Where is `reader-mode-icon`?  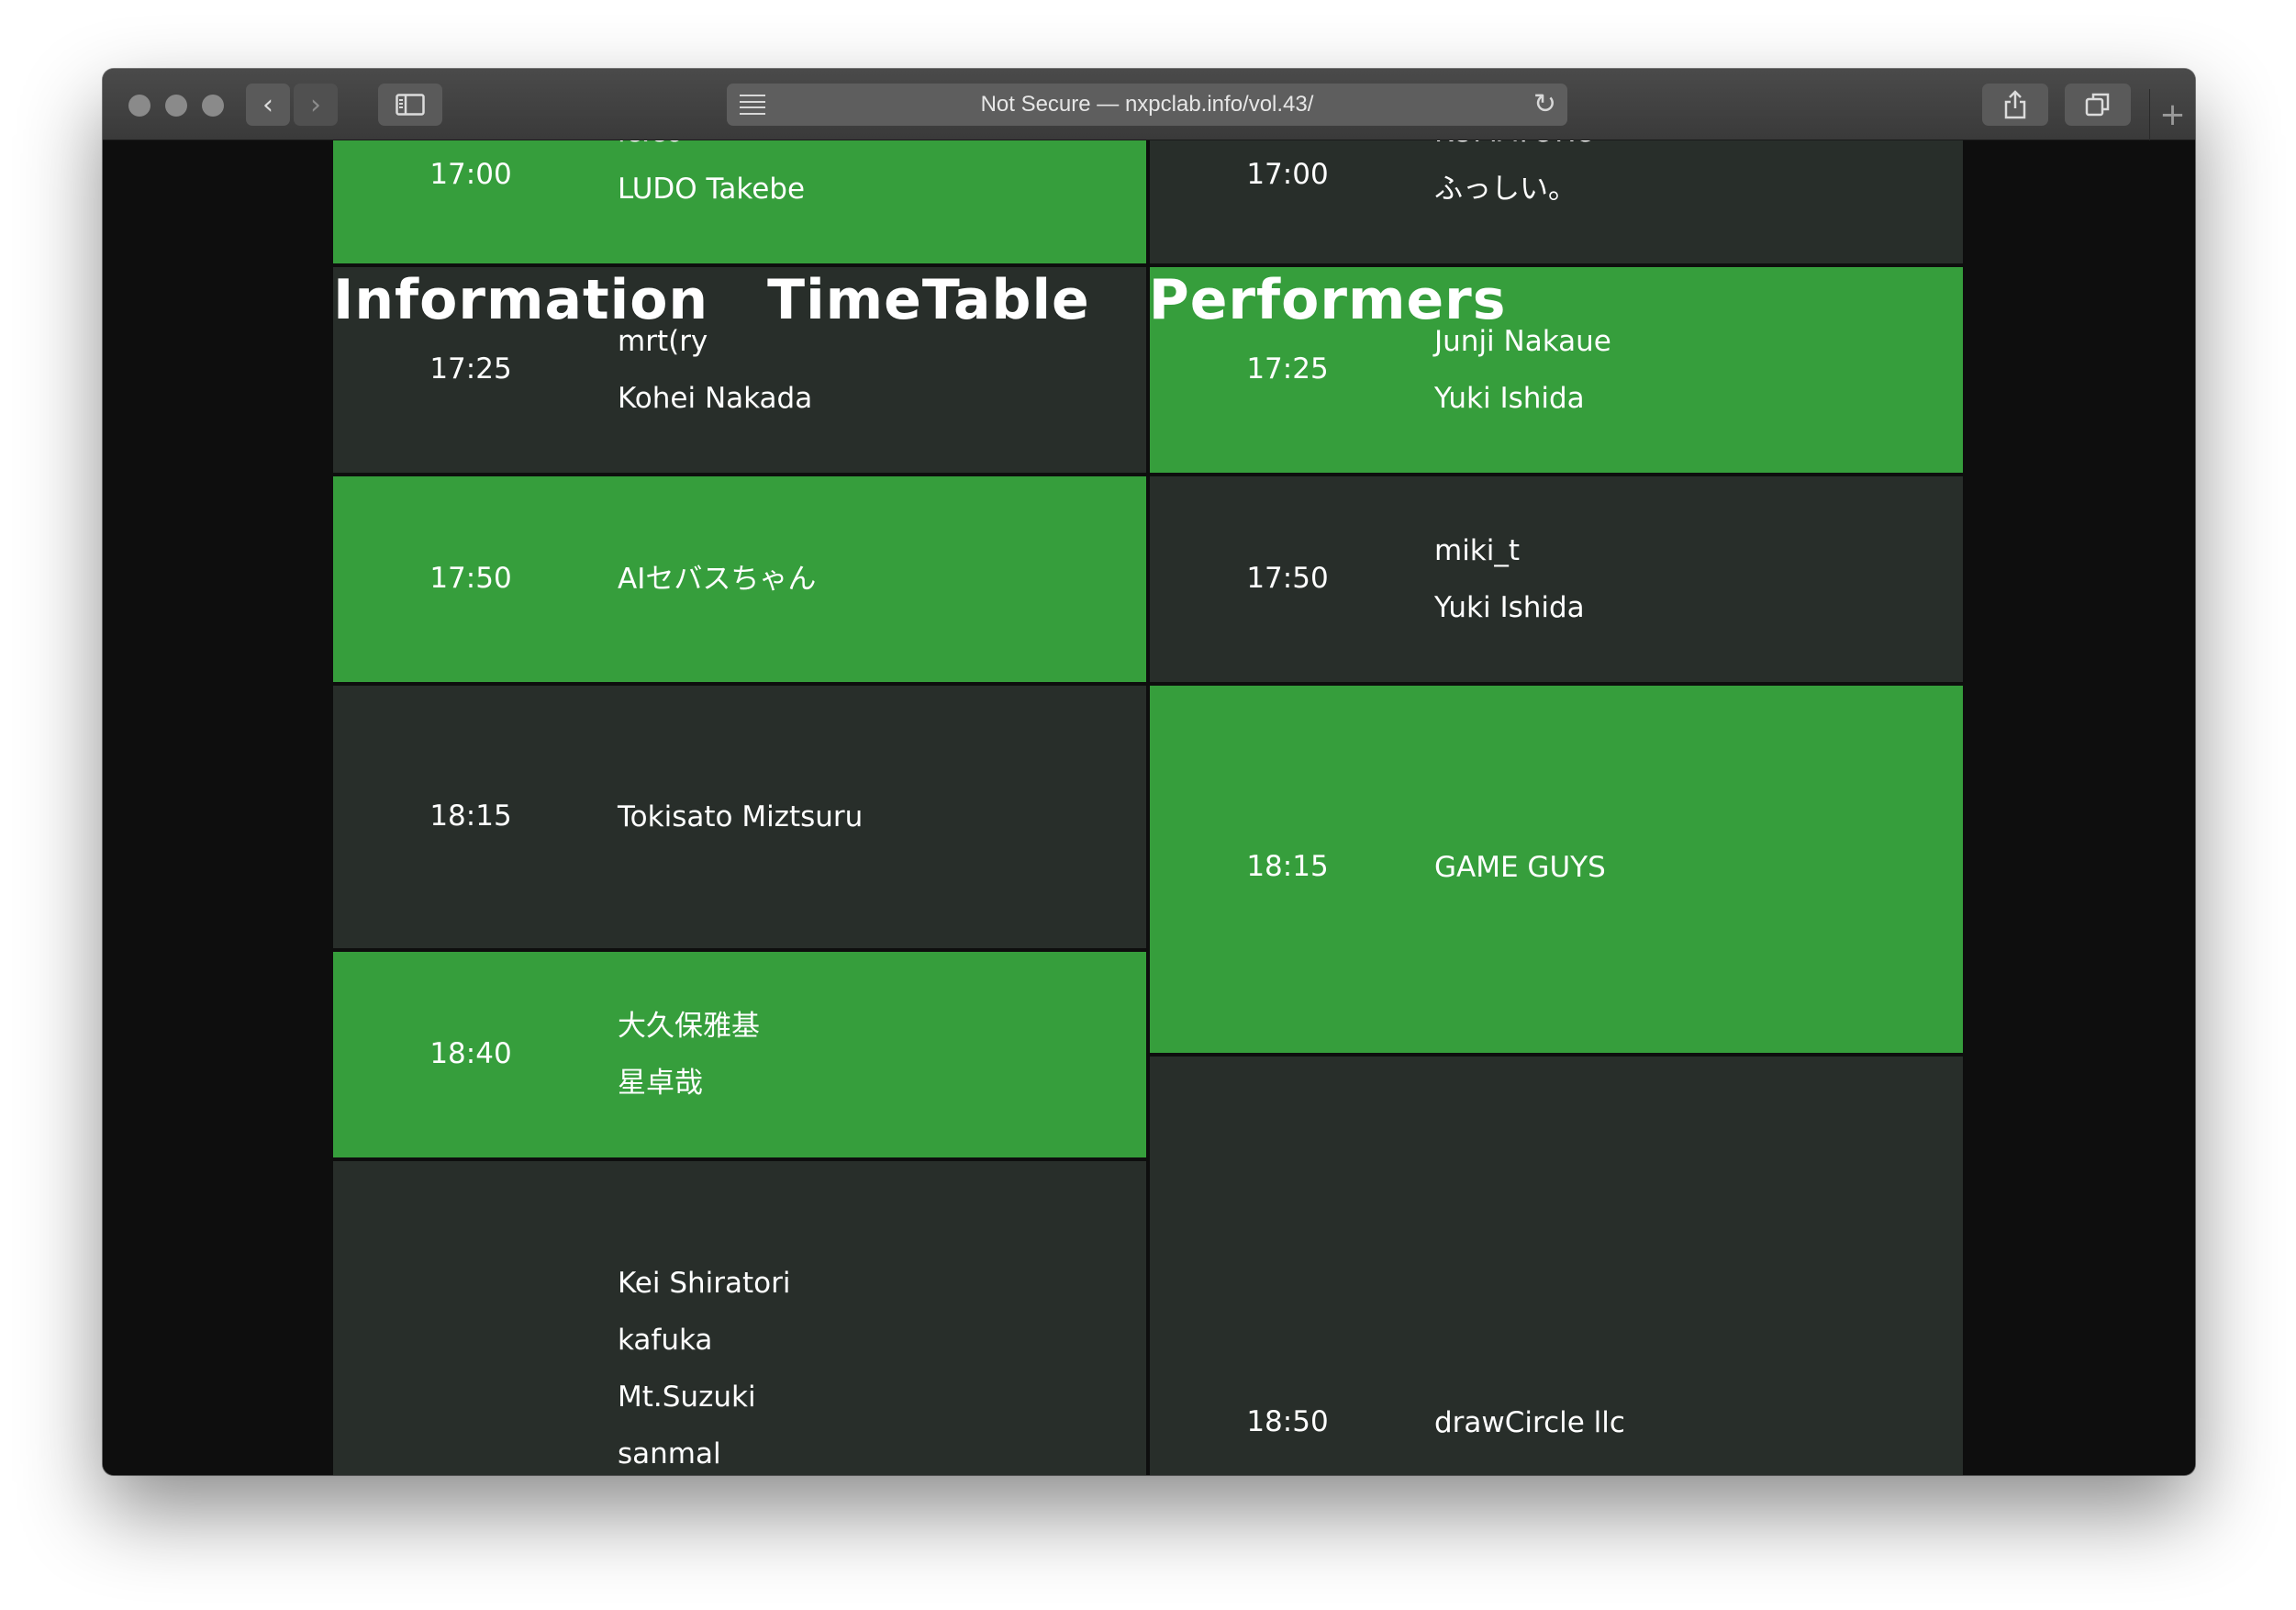
reader-mode-icon is located at coordinates (752, 105).